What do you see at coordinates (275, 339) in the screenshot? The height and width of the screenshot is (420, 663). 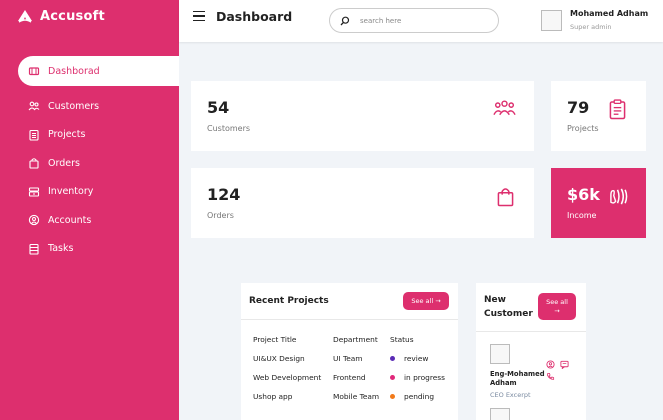 I see `column-header-project-title: Project Title` at bounding box center [275, 339].